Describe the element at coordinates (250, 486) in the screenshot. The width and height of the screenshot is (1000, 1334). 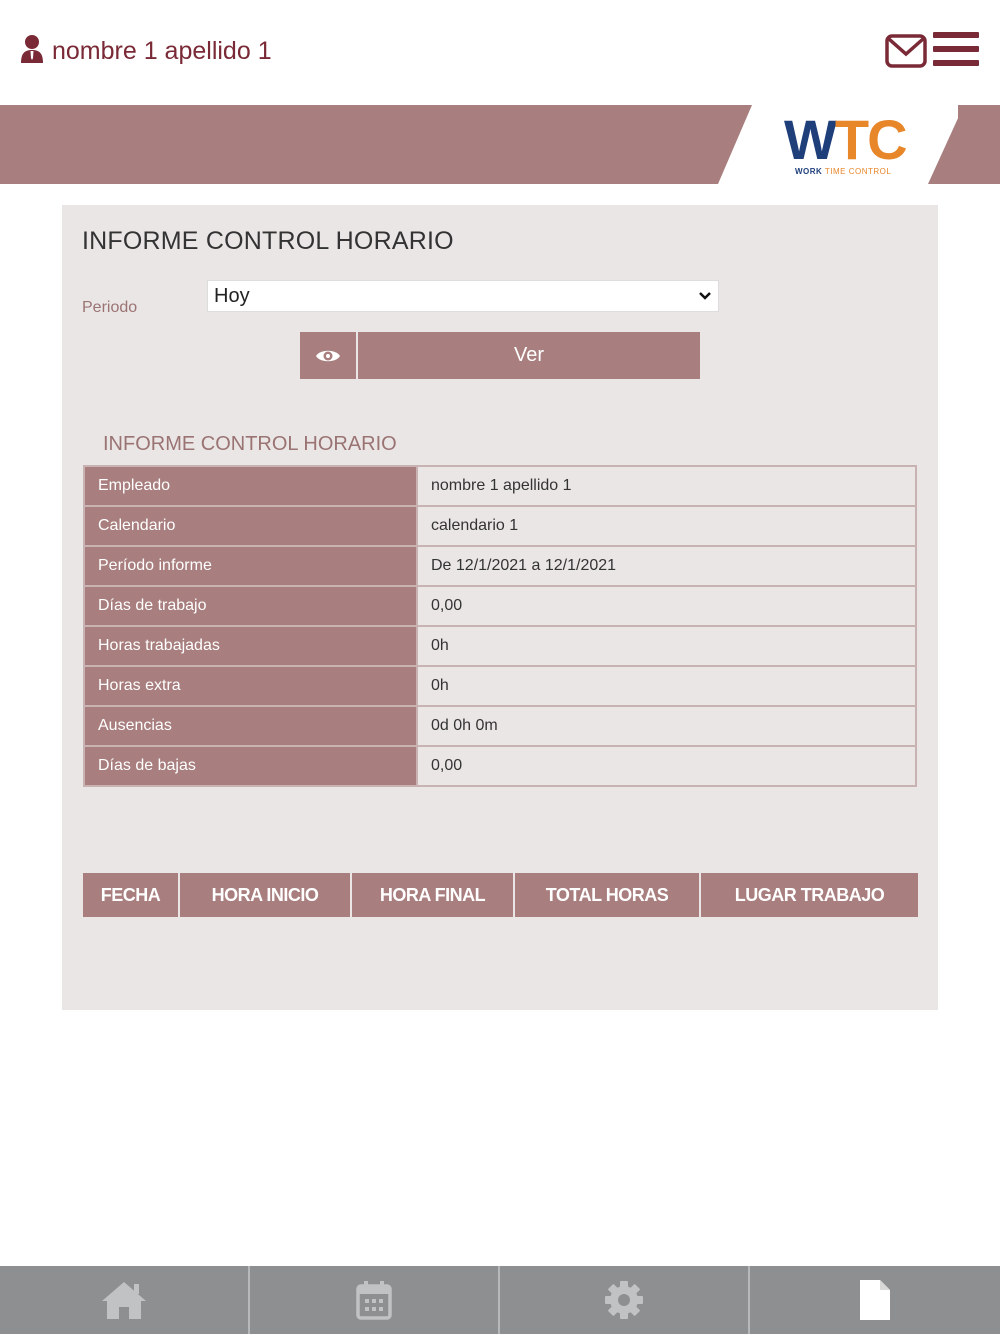
I see `summary-row-label: Empleado` at that location.